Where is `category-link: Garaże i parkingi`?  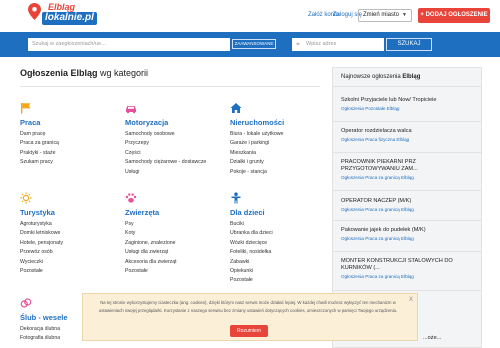 category-link: Garaże i parkingi is located at coordinates (280, 143).